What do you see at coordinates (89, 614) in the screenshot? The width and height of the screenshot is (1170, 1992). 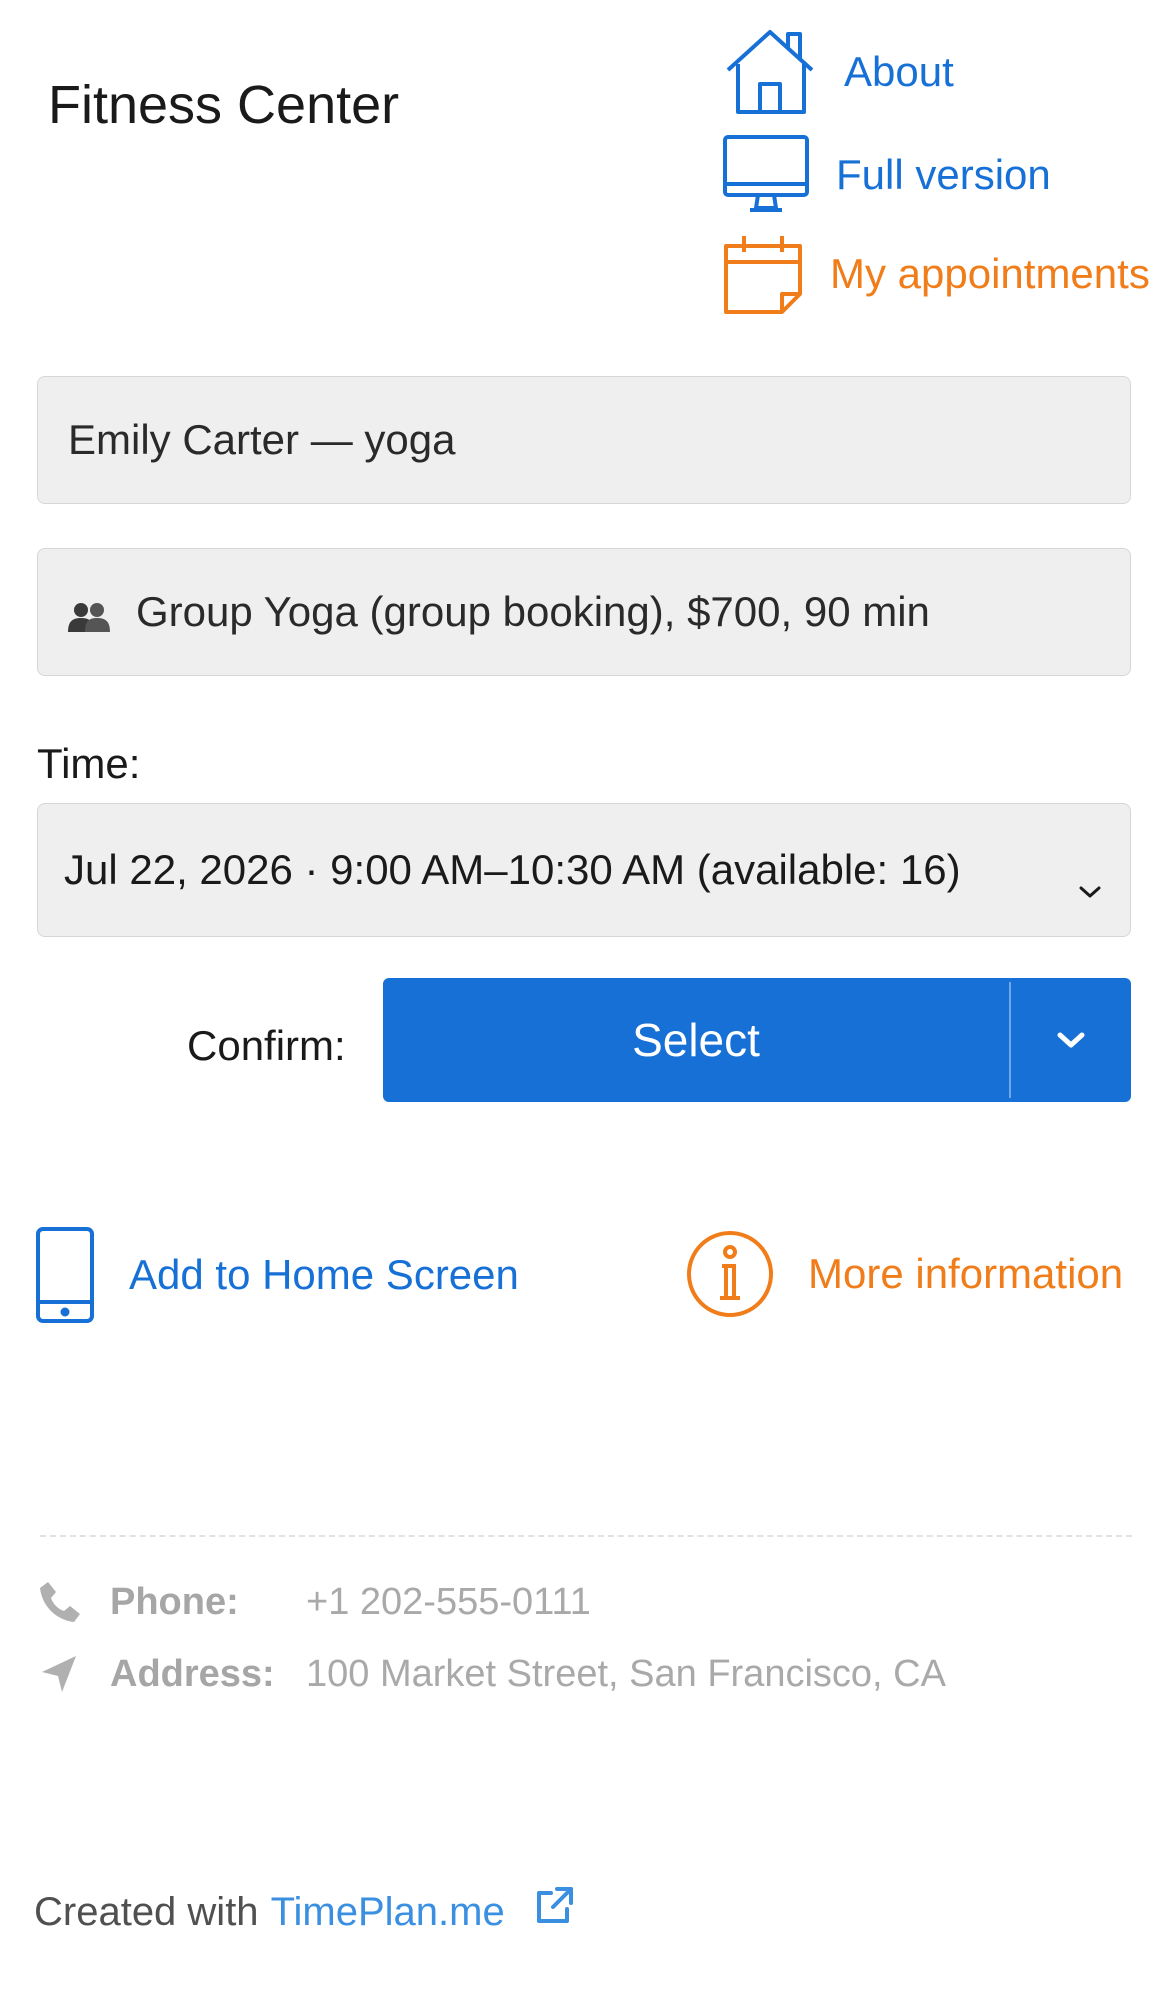 I see `group-icon` at bounding box center [89, 614].